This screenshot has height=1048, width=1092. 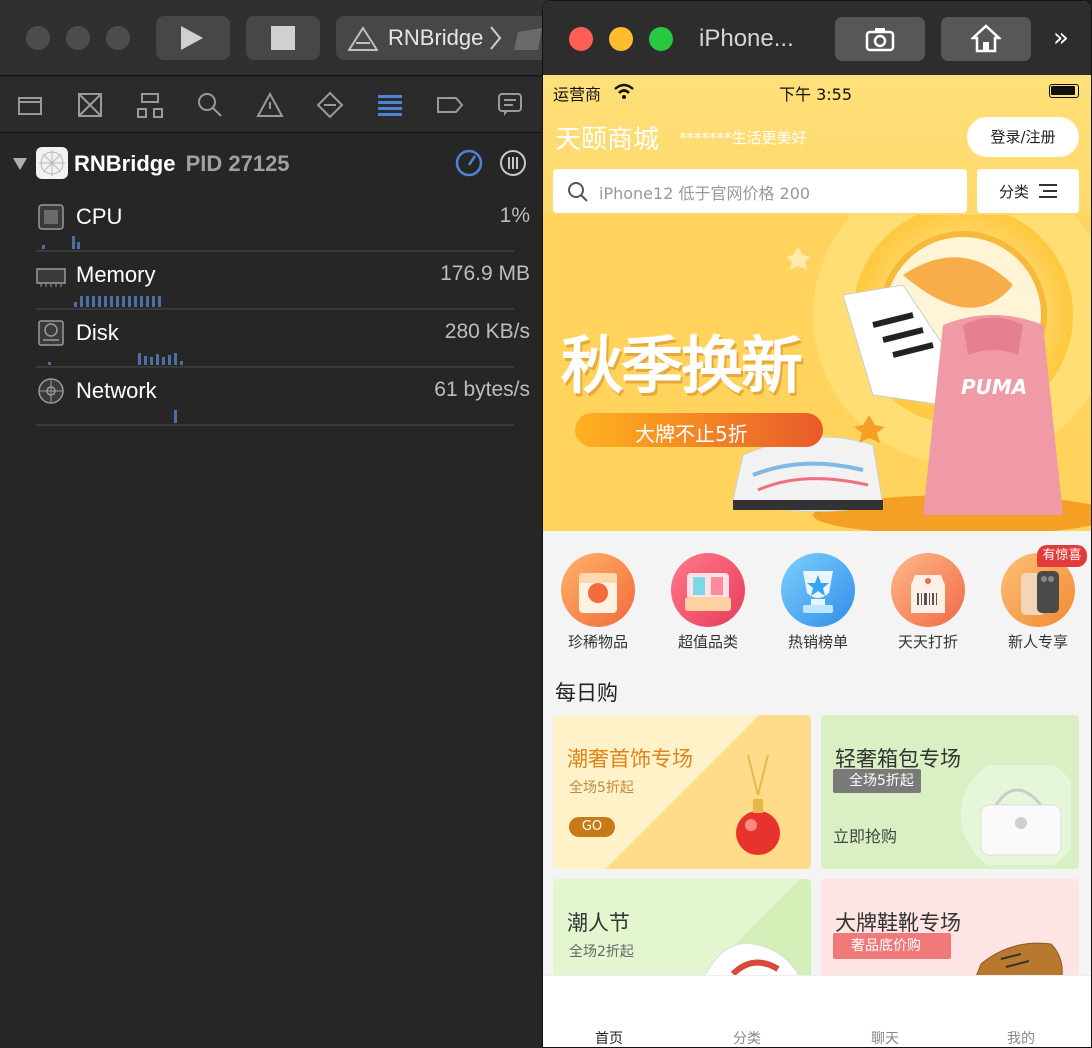 What do you see at coordinates (513, 163) in the screenshot?
I see `thread-view-icon` at bounding box center [513, 163].